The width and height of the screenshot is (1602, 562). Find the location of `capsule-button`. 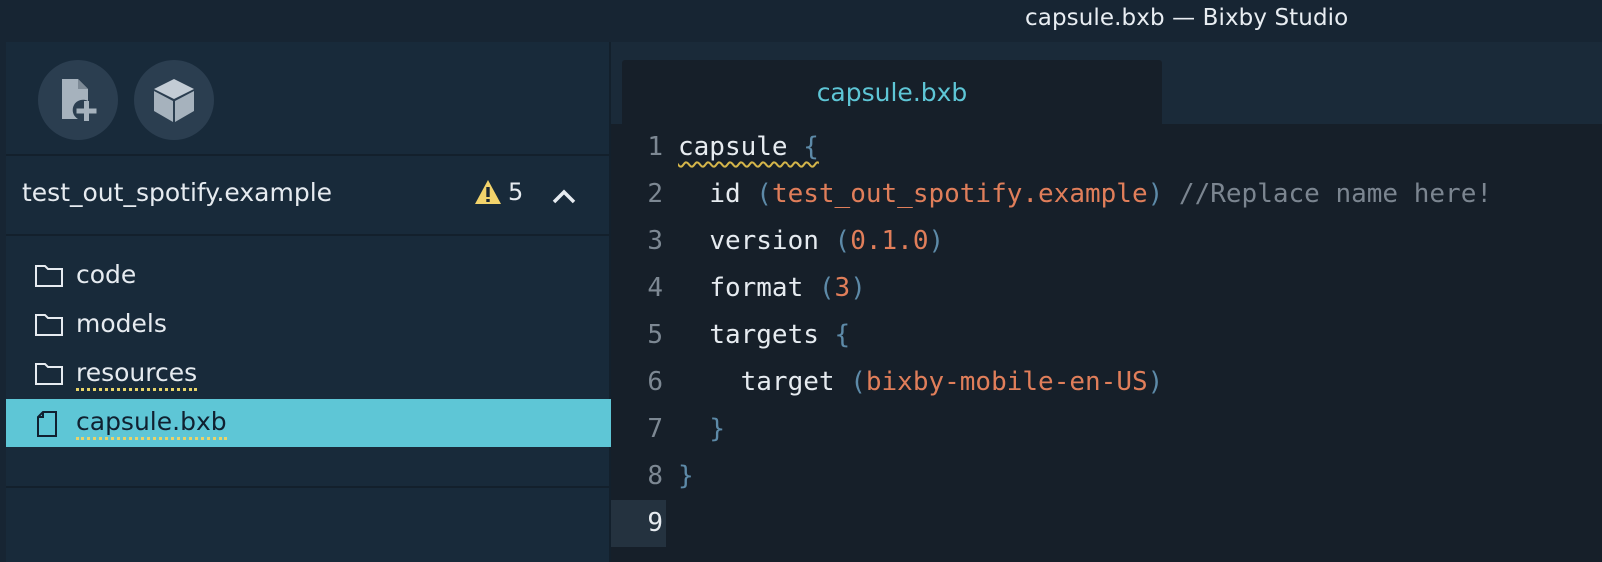

capsule-button is located at coordinates (174, 100).